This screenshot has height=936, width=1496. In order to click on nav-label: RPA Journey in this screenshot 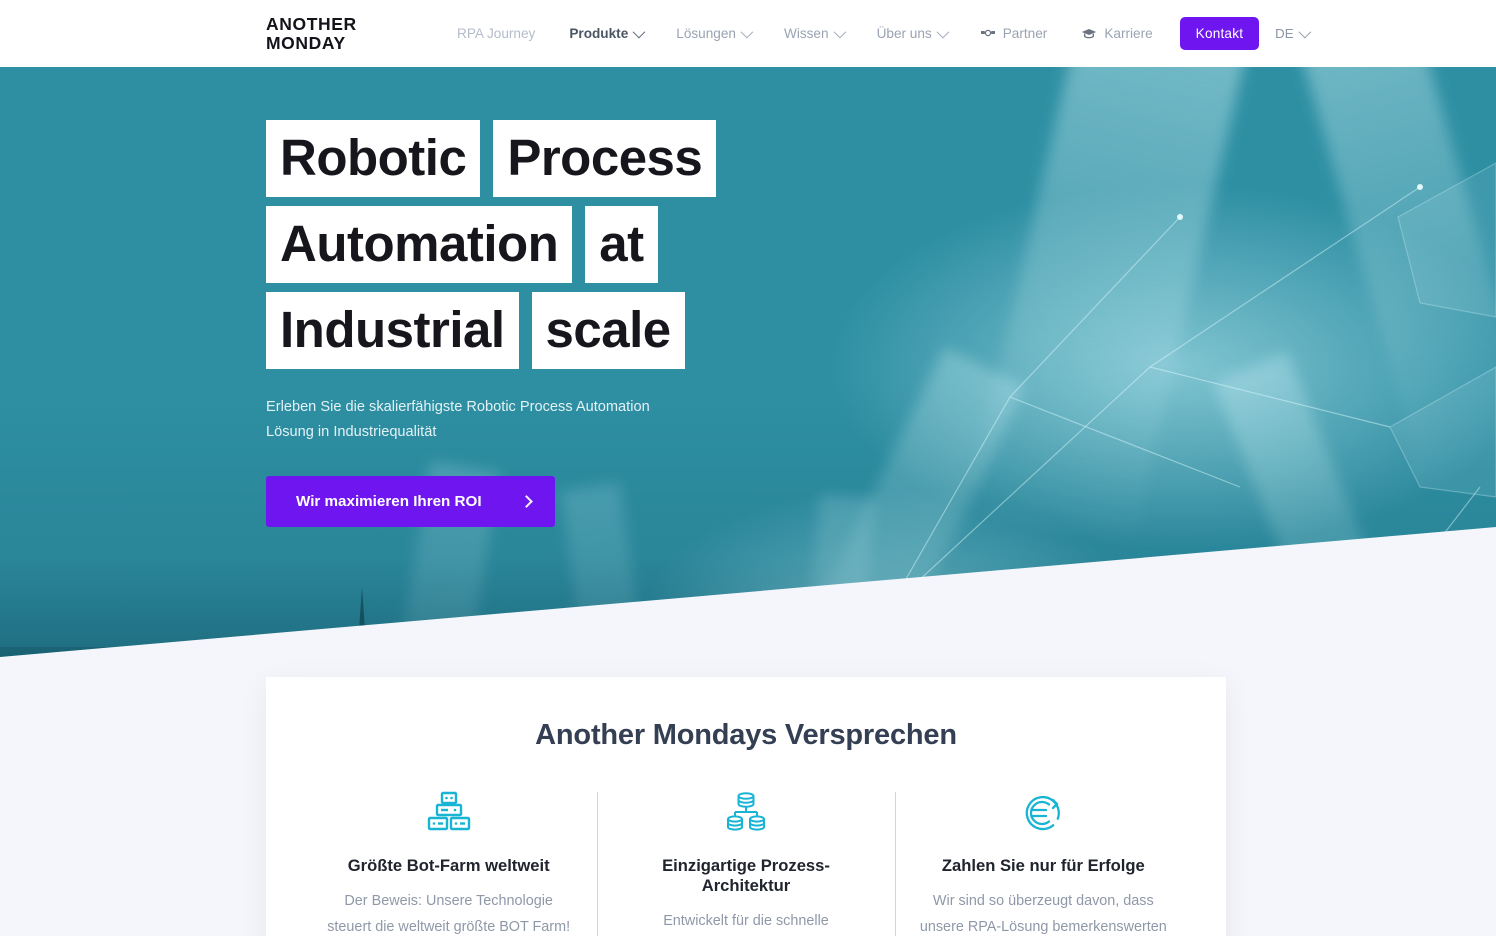, I will do `click(496, 33)`.